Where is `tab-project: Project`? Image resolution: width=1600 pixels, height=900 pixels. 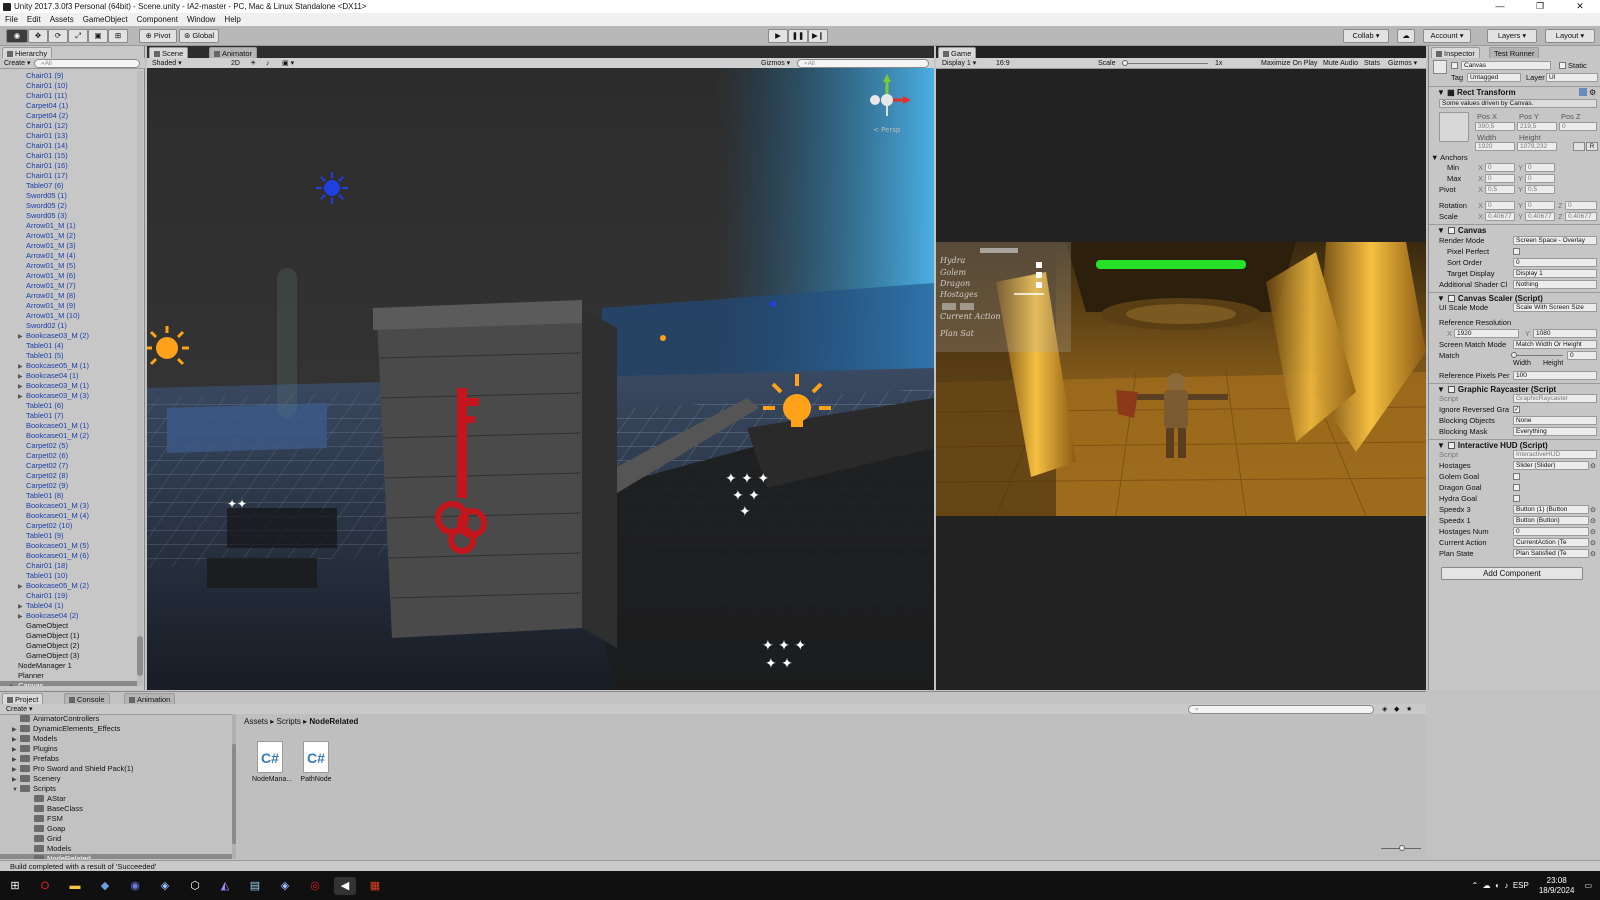
tab-project: Project is located at coordinates (23, 698).